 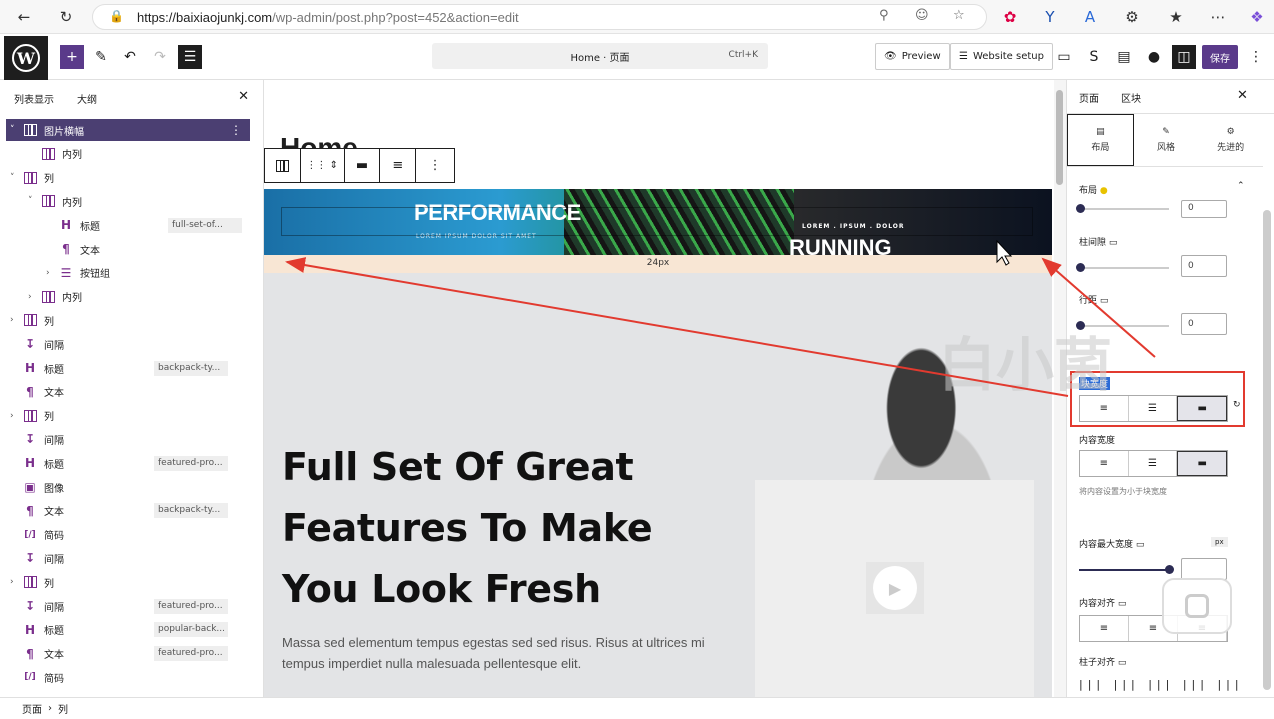 What do you see at coordinates (1131, 97) in the screenshot?
I see `tab-block: 区块` at bounding box center [1131, 97].